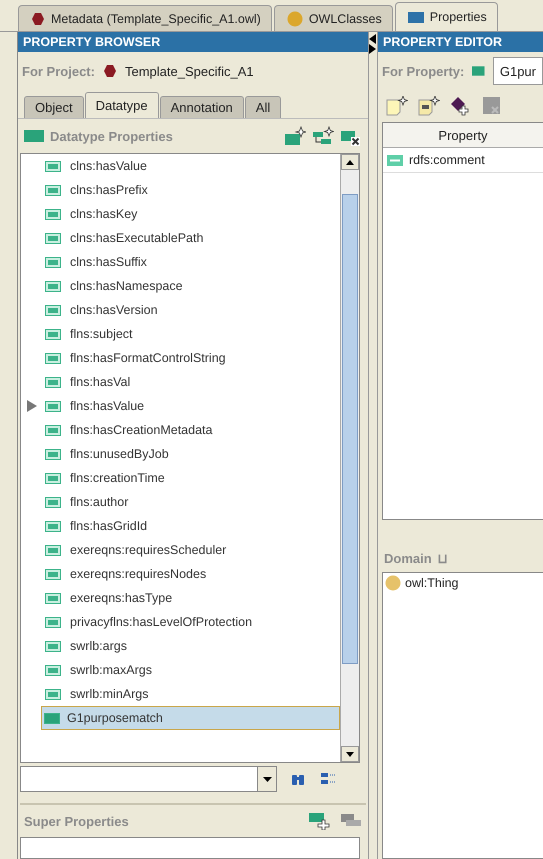 The image size is (543, 859). Describe the element at coordinates (328, 779) in the screenshot. I see `list-view-icon` at that location.